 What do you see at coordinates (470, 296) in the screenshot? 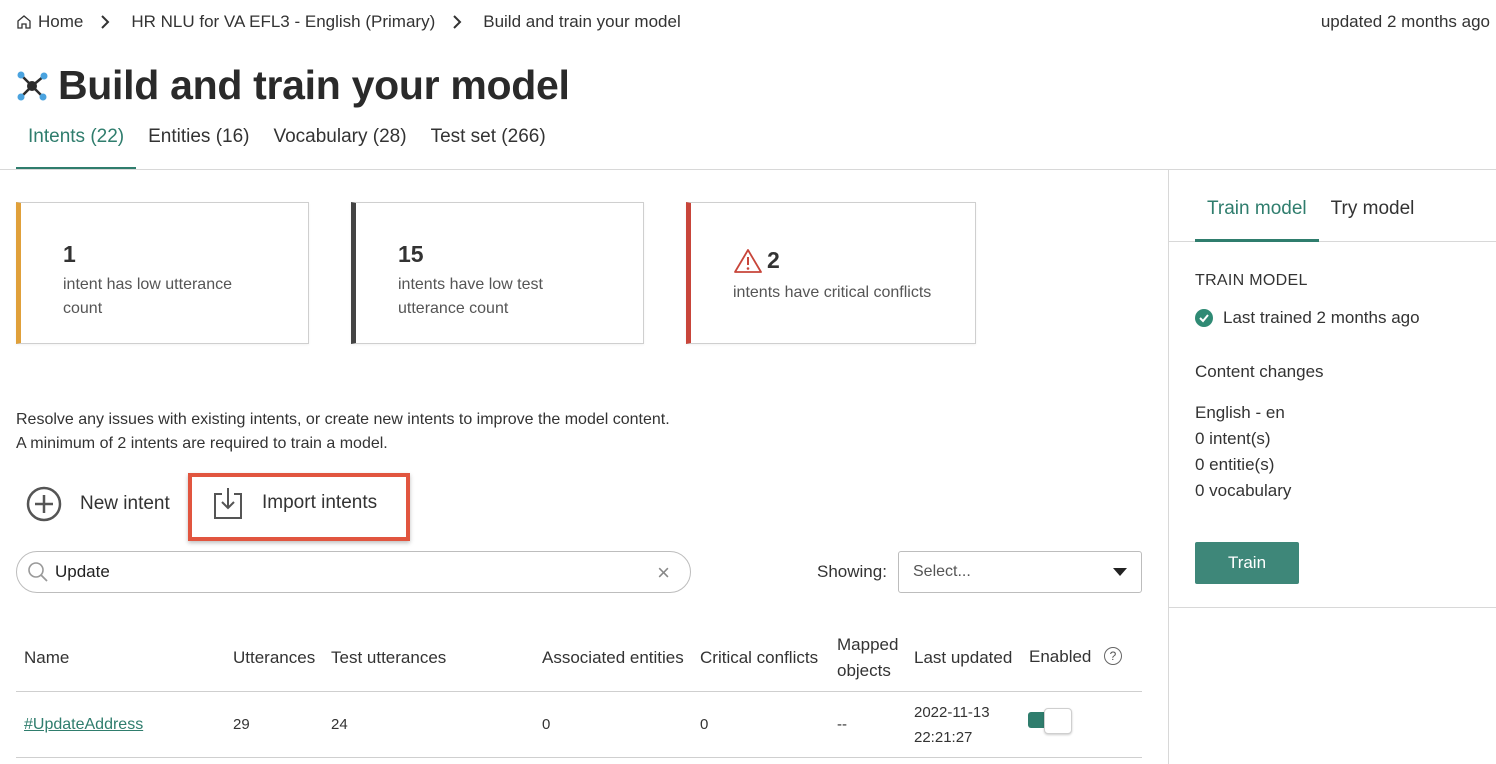
I see `card-text: intents have low test utterance count` at bounding box center [470, 296].